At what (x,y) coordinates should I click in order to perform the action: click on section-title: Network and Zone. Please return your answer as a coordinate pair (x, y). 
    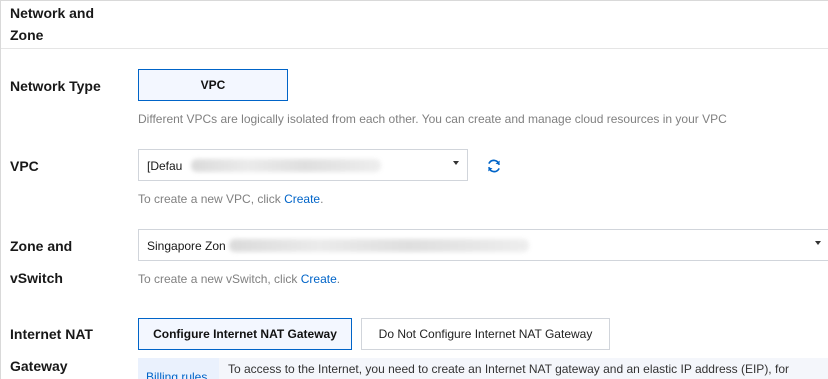
    Looking at the image, I should click on (52, 24).